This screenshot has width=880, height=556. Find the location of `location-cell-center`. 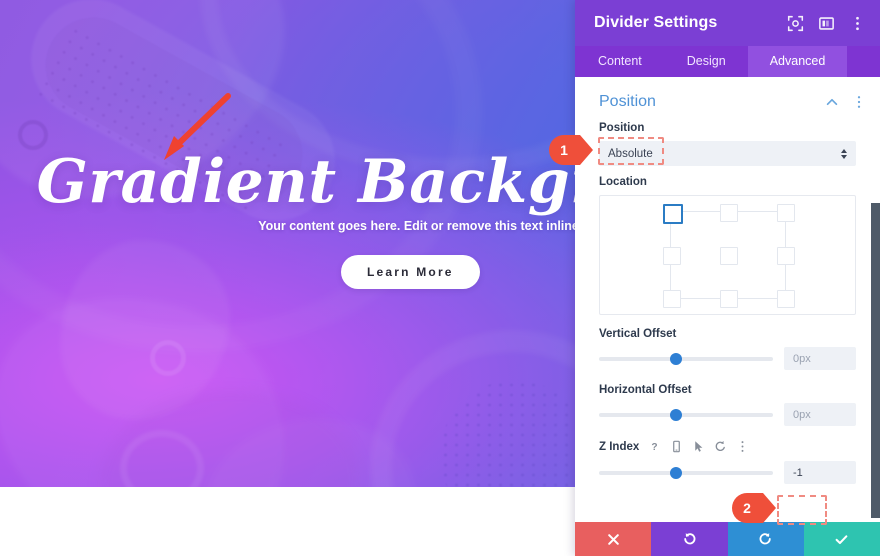

location-cell-center is located at coordinates (728, 256).